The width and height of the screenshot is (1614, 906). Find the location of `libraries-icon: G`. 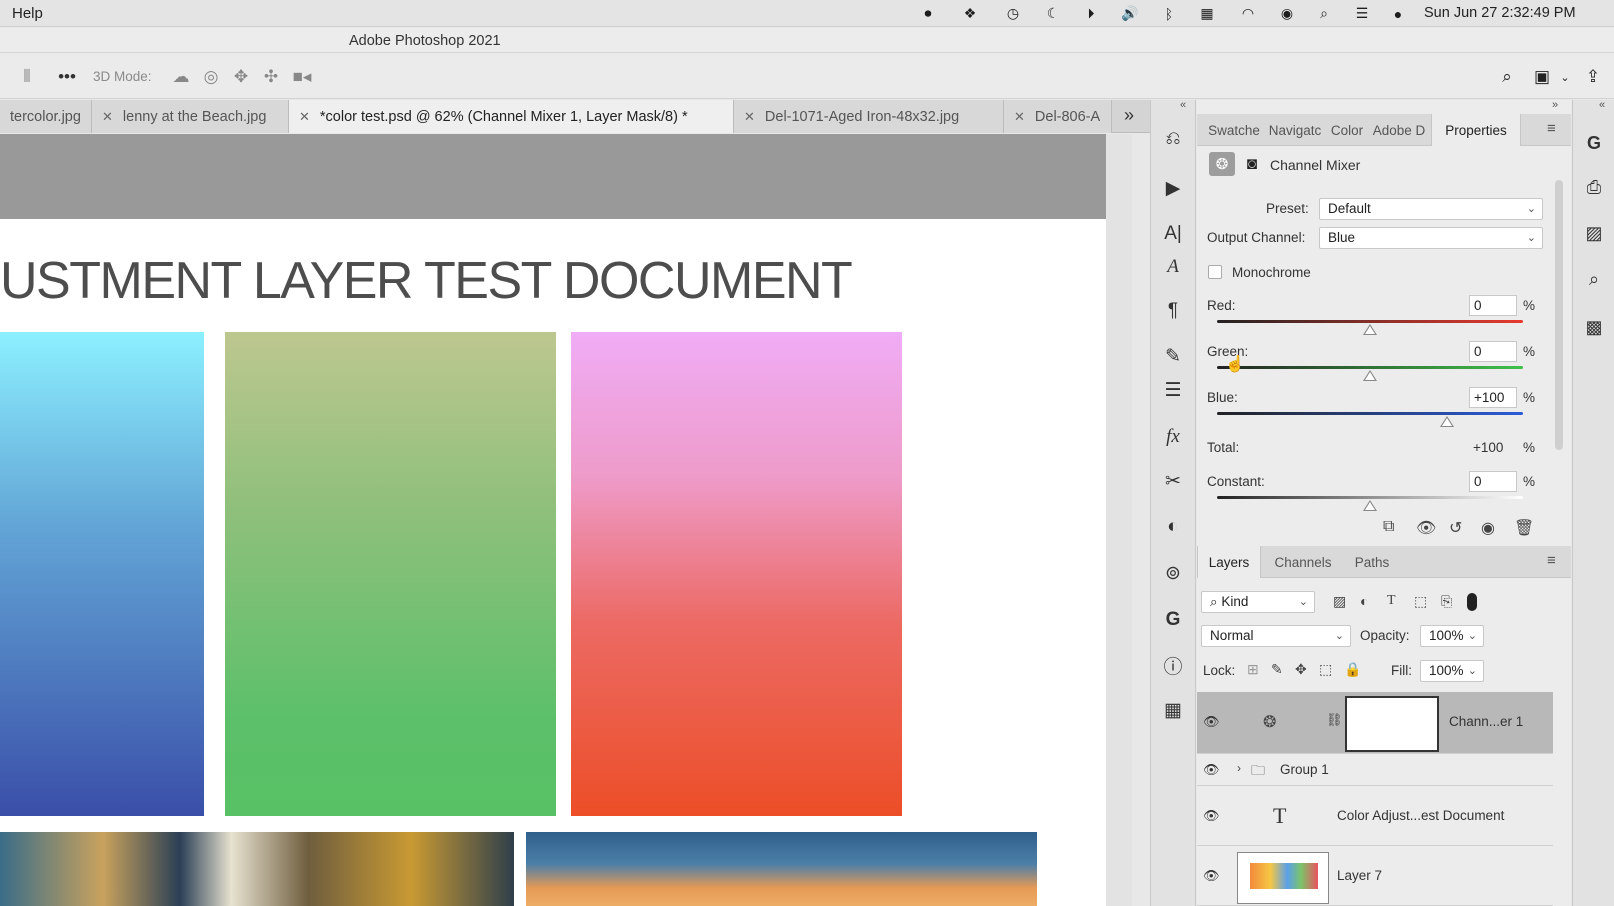

libraries-icon: G is located at coordinates (1593, 143).